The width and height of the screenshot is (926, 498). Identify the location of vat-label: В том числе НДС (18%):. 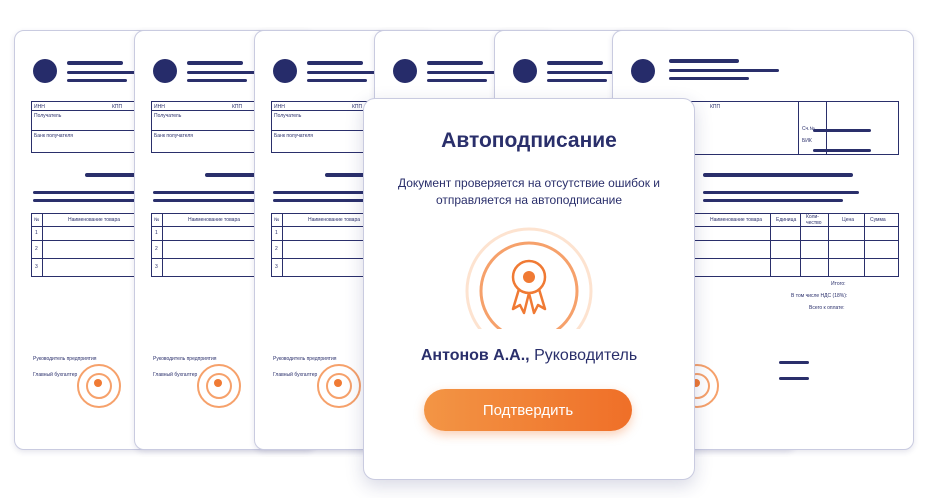
(819, 296).